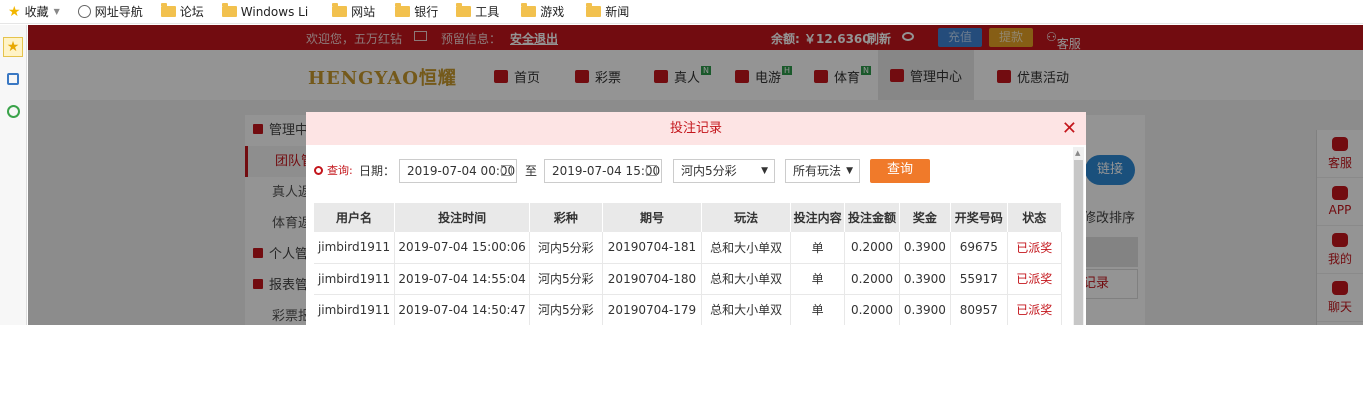 This screenshot has height=407, width=1363. I want to click on cell-issue: 20190704-181, so click(652, 248).